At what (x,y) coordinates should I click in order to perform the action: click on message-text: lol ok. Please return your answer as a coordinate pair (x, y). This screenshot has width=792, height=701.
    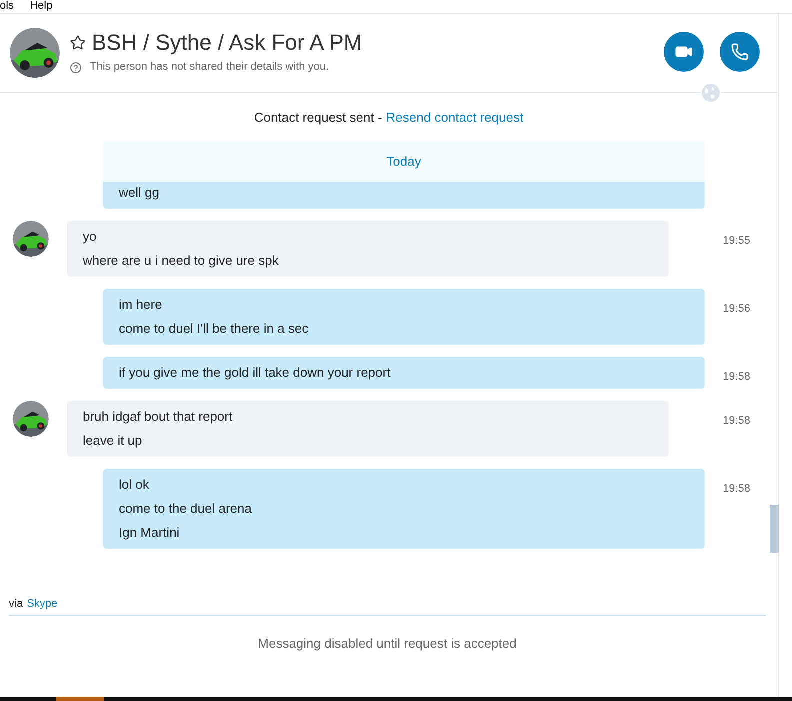
    Looking at the image, I should click on (134, 485).